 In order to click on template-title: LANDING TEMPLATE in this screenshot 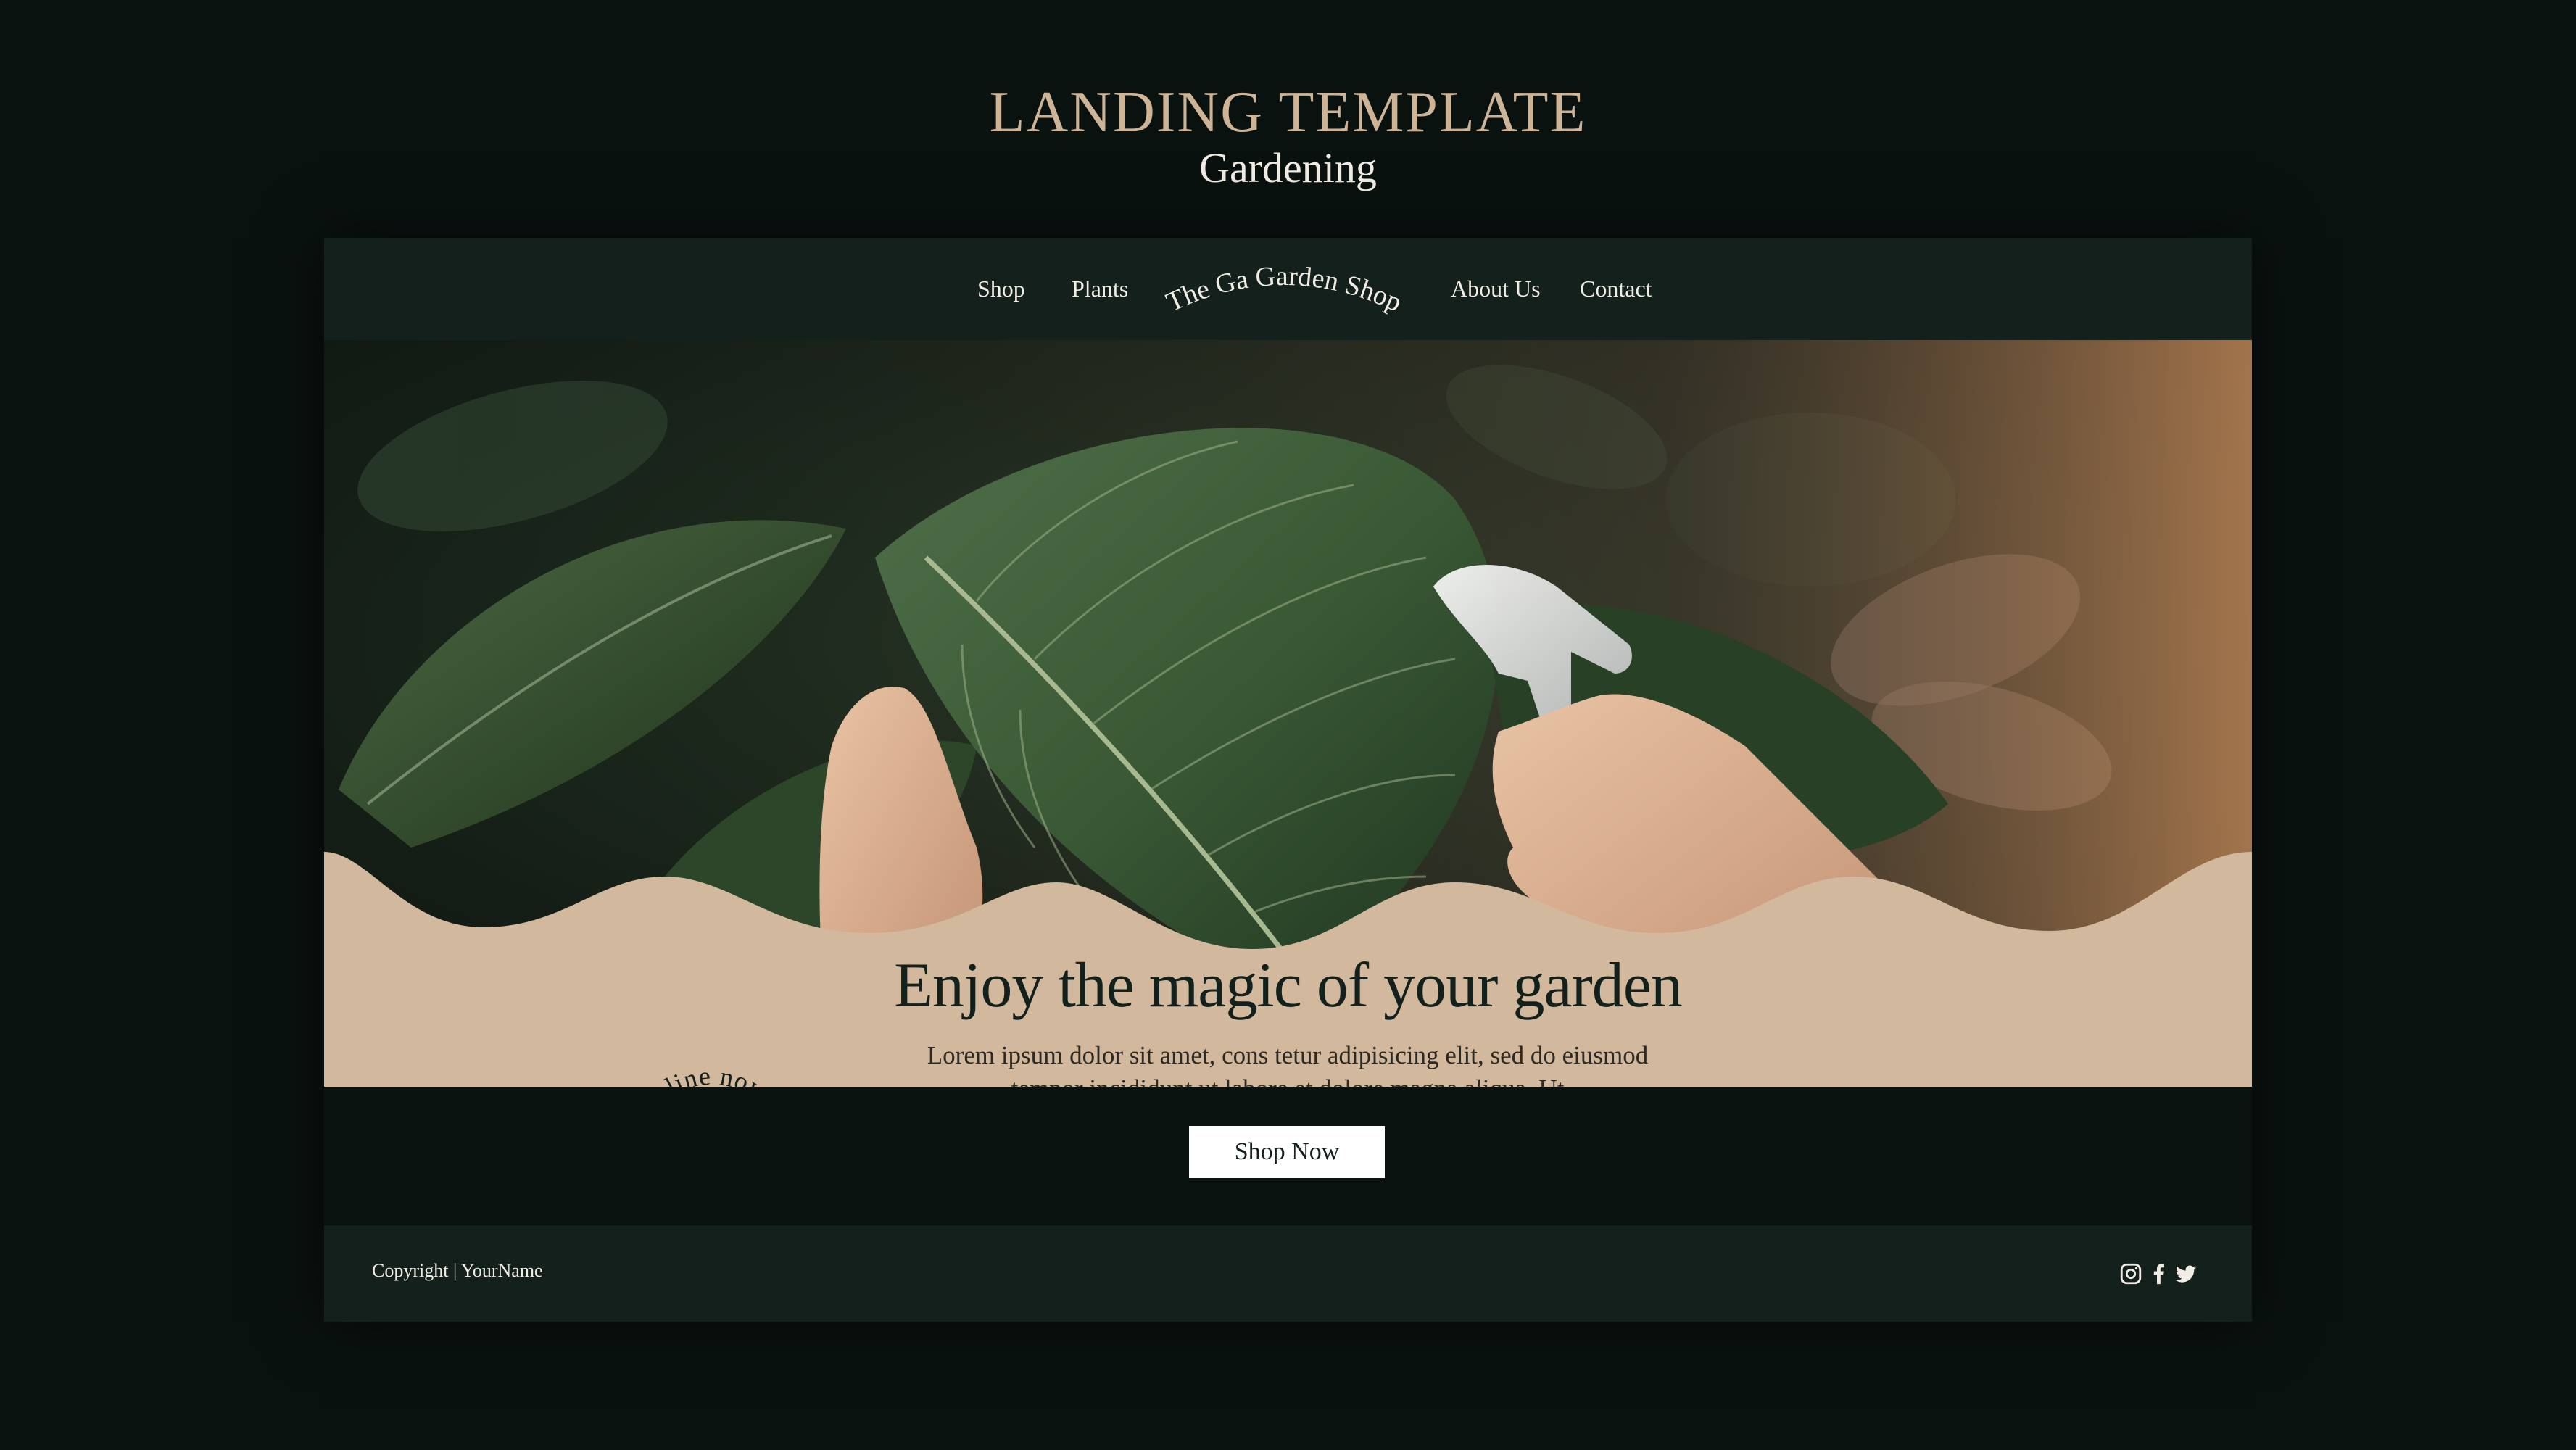, I will do `click(1288, 112)`.